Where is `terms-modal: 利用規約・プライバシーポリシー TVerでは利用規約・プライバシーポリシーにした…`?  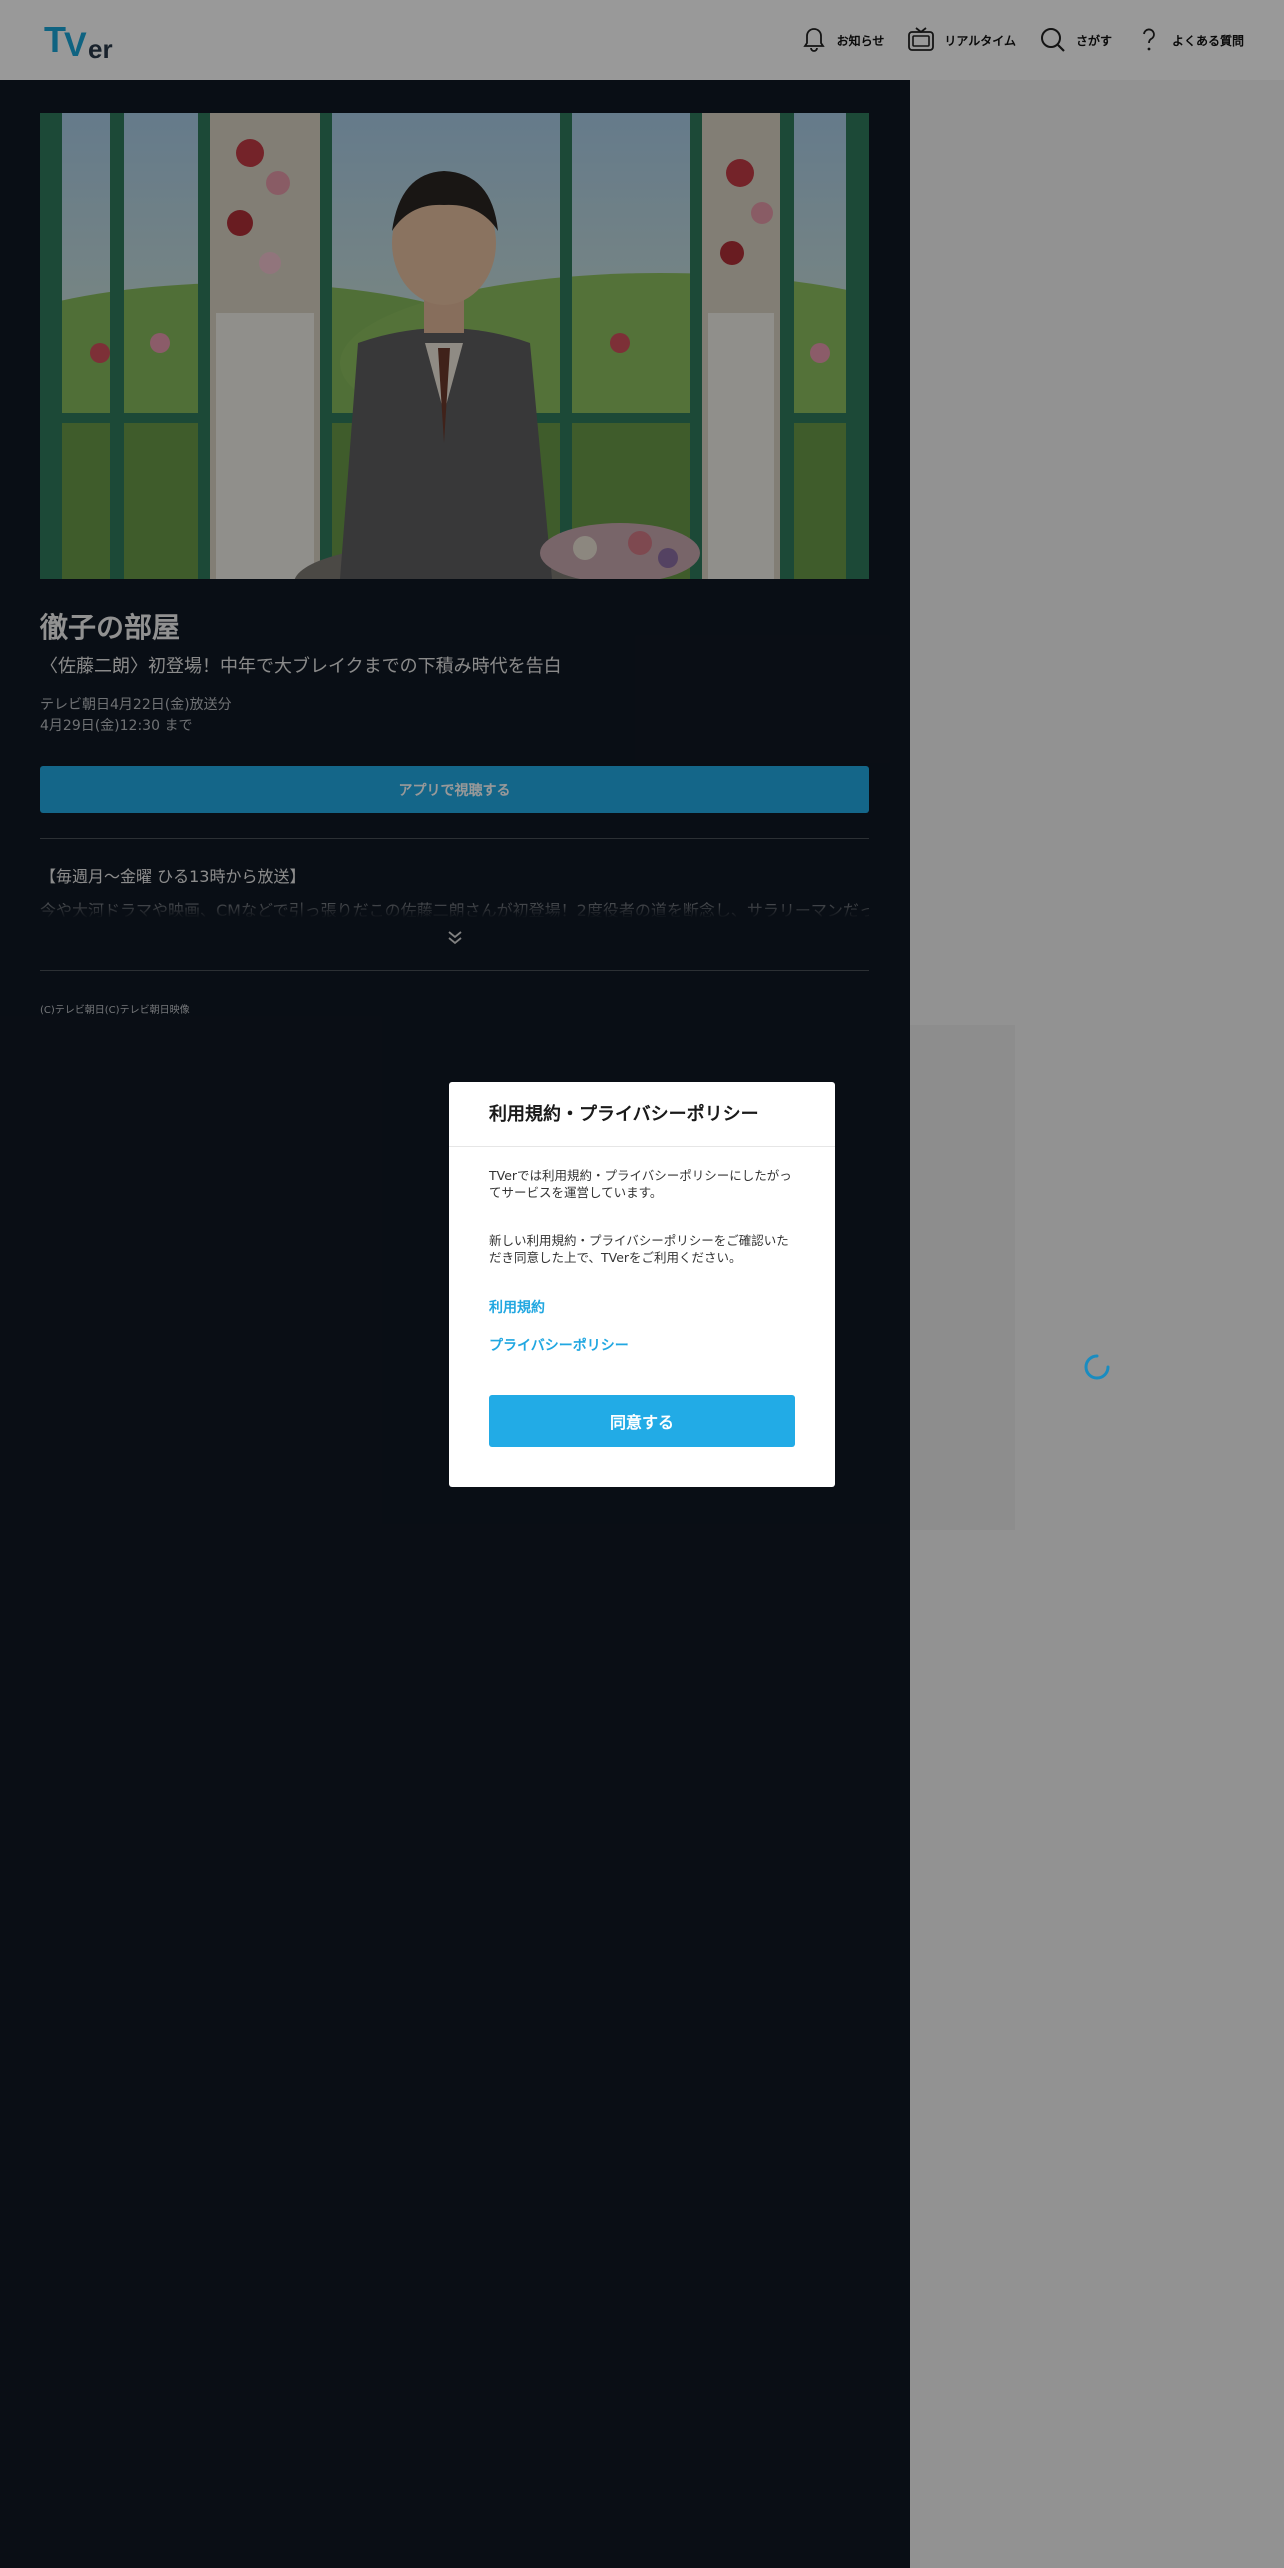
terms-modal: 利用規約・プライバシーポリシー TVerでは利用規約・プライバシーポリシーにした… is located at coordinates (642, 1284).